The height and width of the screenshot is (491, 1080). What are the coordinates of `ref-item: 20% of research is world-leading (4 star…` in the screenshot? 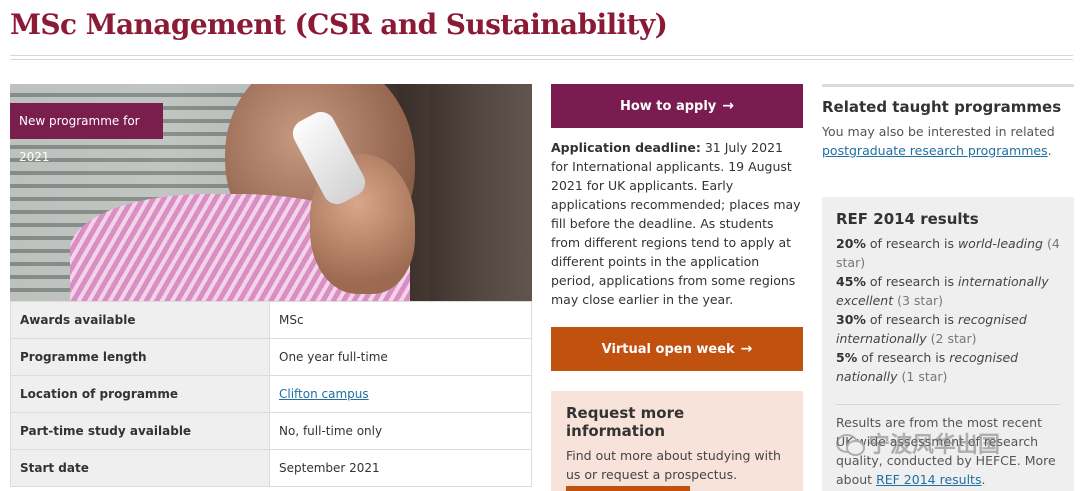 It's located at (948, 253).